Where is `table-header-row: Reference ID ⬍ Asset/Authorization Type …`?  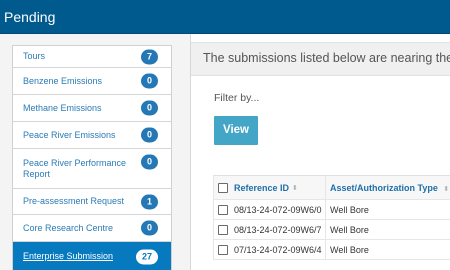
table-header-row: Reference ID ⬍ Asset/Authorization Type … is located at coordinates (331, 188).